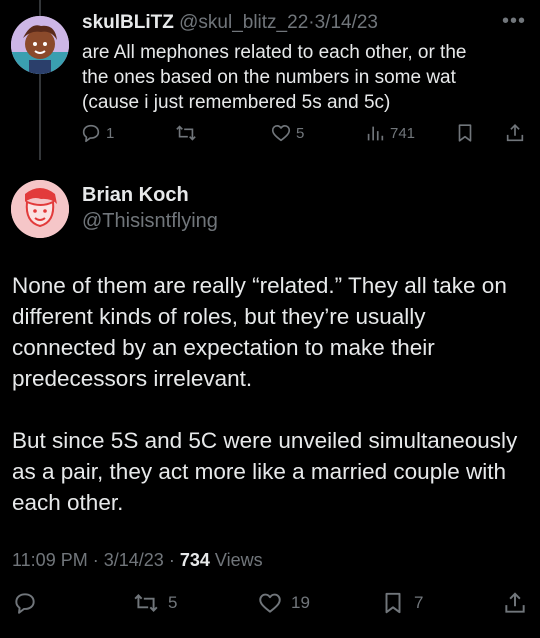  Describe the element at coordinates (300, 133) in the screenshot. I see `reply-like-count: 5` at that location.